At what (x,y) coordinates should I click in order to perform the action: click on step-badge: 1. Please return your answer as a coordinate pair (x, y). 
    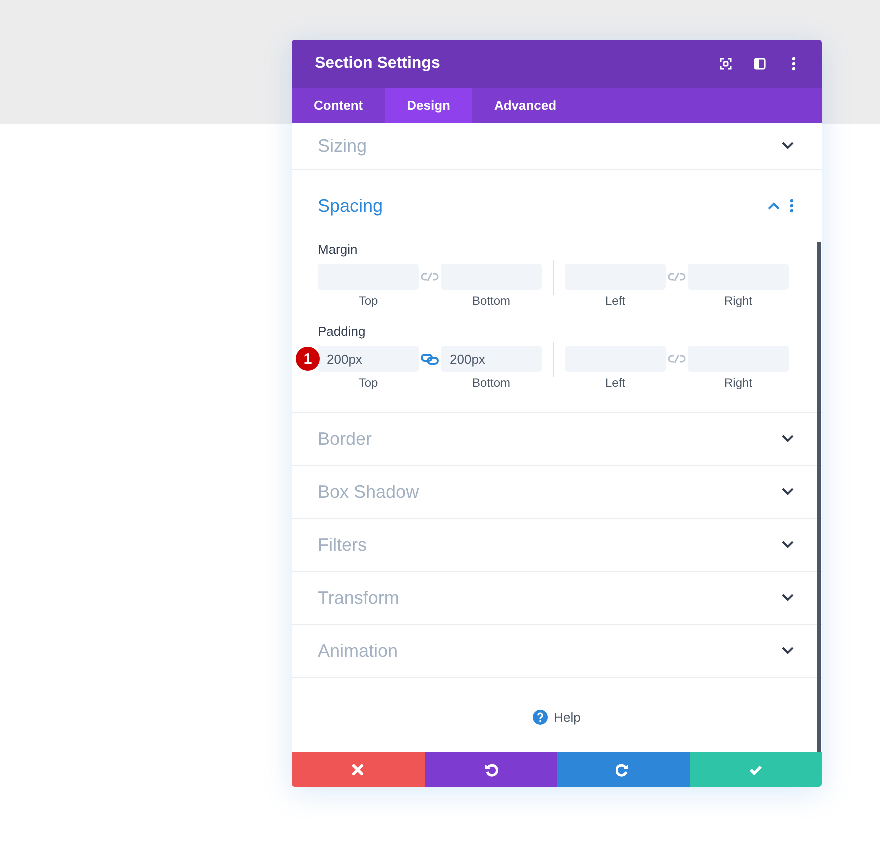
    Looking at the image, I should click on (308, 359).